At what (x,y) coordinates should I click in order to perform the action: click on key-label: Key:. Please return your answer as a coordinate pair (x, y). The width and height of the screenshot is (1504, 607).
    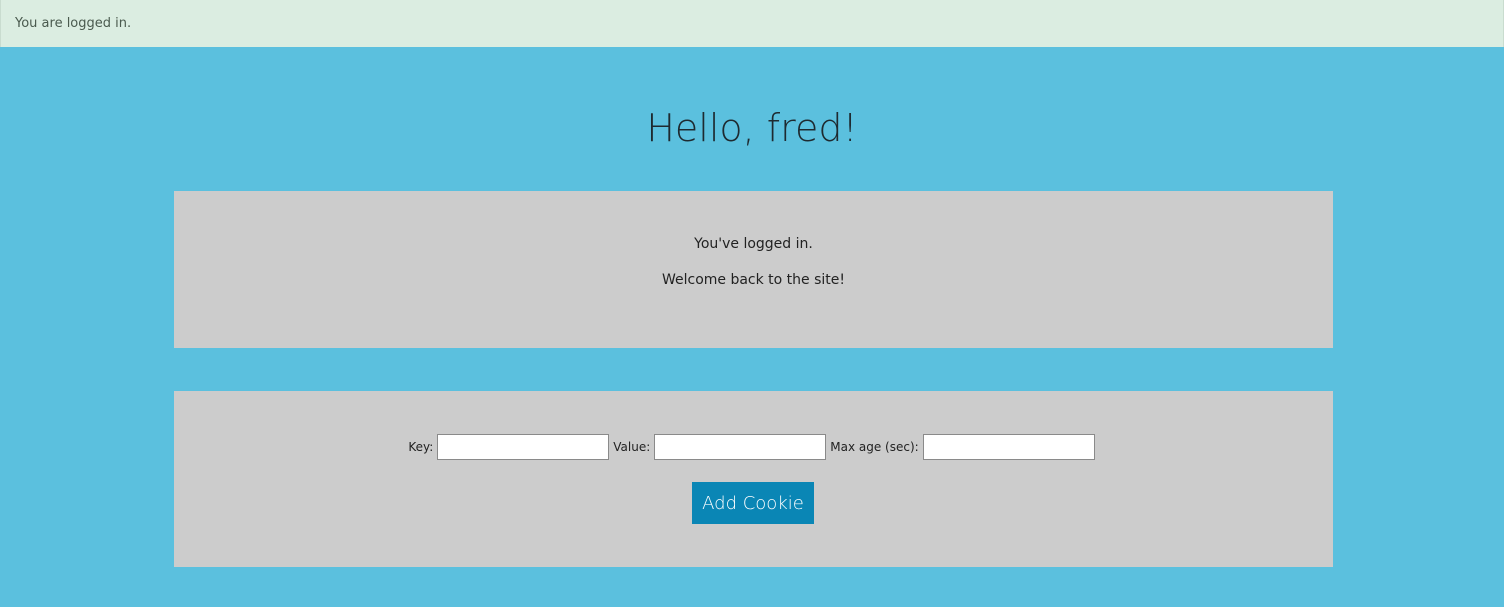
    Looking at the image, I should click on (421, 447).